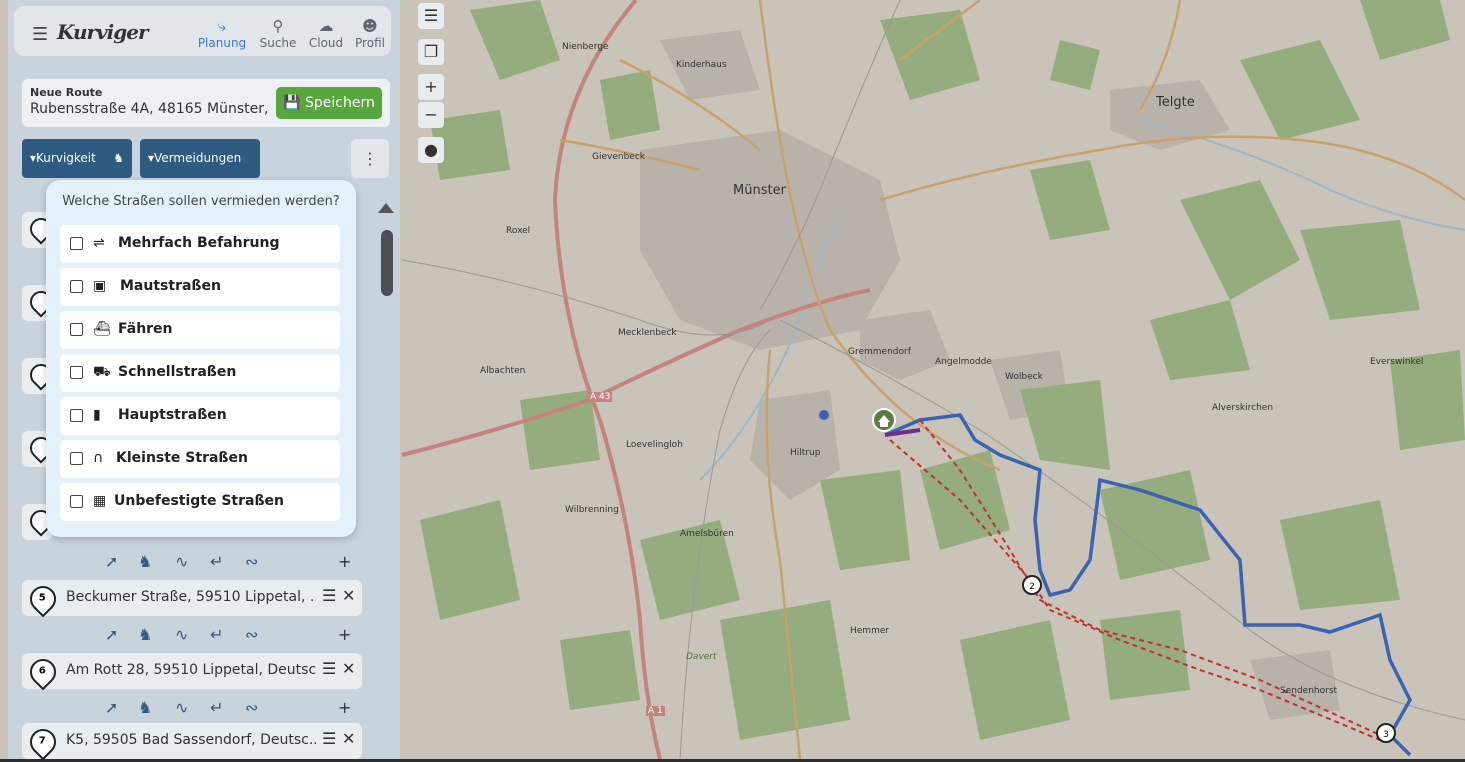 The width and height of the screenshot is (1465, 762). Describe the element at coordinates (230, 709) in the screenshot. I see `segment-options-row: ➚ ♞ ∿ ↵ ∾ +` at that location.